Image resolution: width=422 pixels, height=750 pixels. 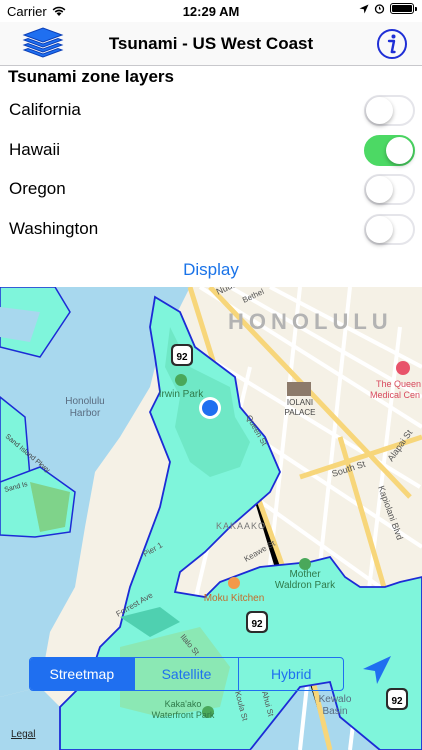 I want to click on svg-text:The QueenMedical Cen: The Queen Medical Cen, so click(x=395, y=389).